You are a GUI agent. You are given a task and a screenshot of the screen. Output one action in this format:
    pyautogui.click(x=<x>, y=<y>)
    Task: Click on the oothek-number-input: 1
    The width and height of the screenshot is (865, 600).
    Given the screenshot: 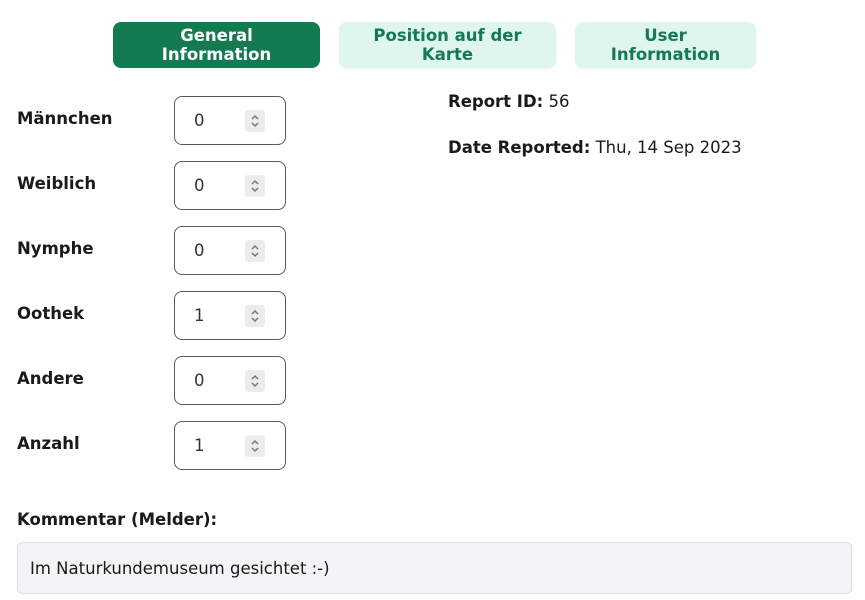 What is the action you would take?
    pyautogui.click(x=230, y=315)
    